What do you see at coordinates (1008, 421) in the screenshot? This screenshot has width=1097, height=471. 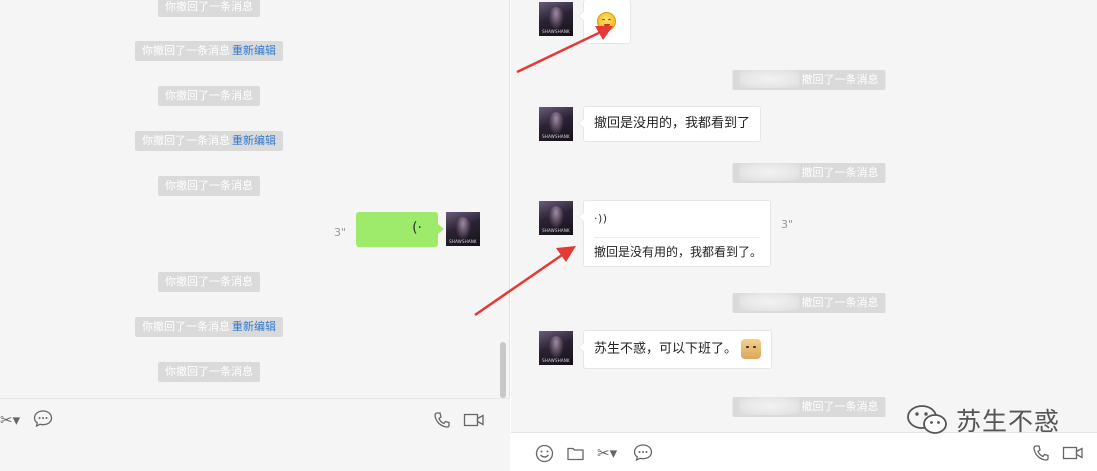 I see `watermark-text: 苏生不惑` at bounding box center [1008, 421].